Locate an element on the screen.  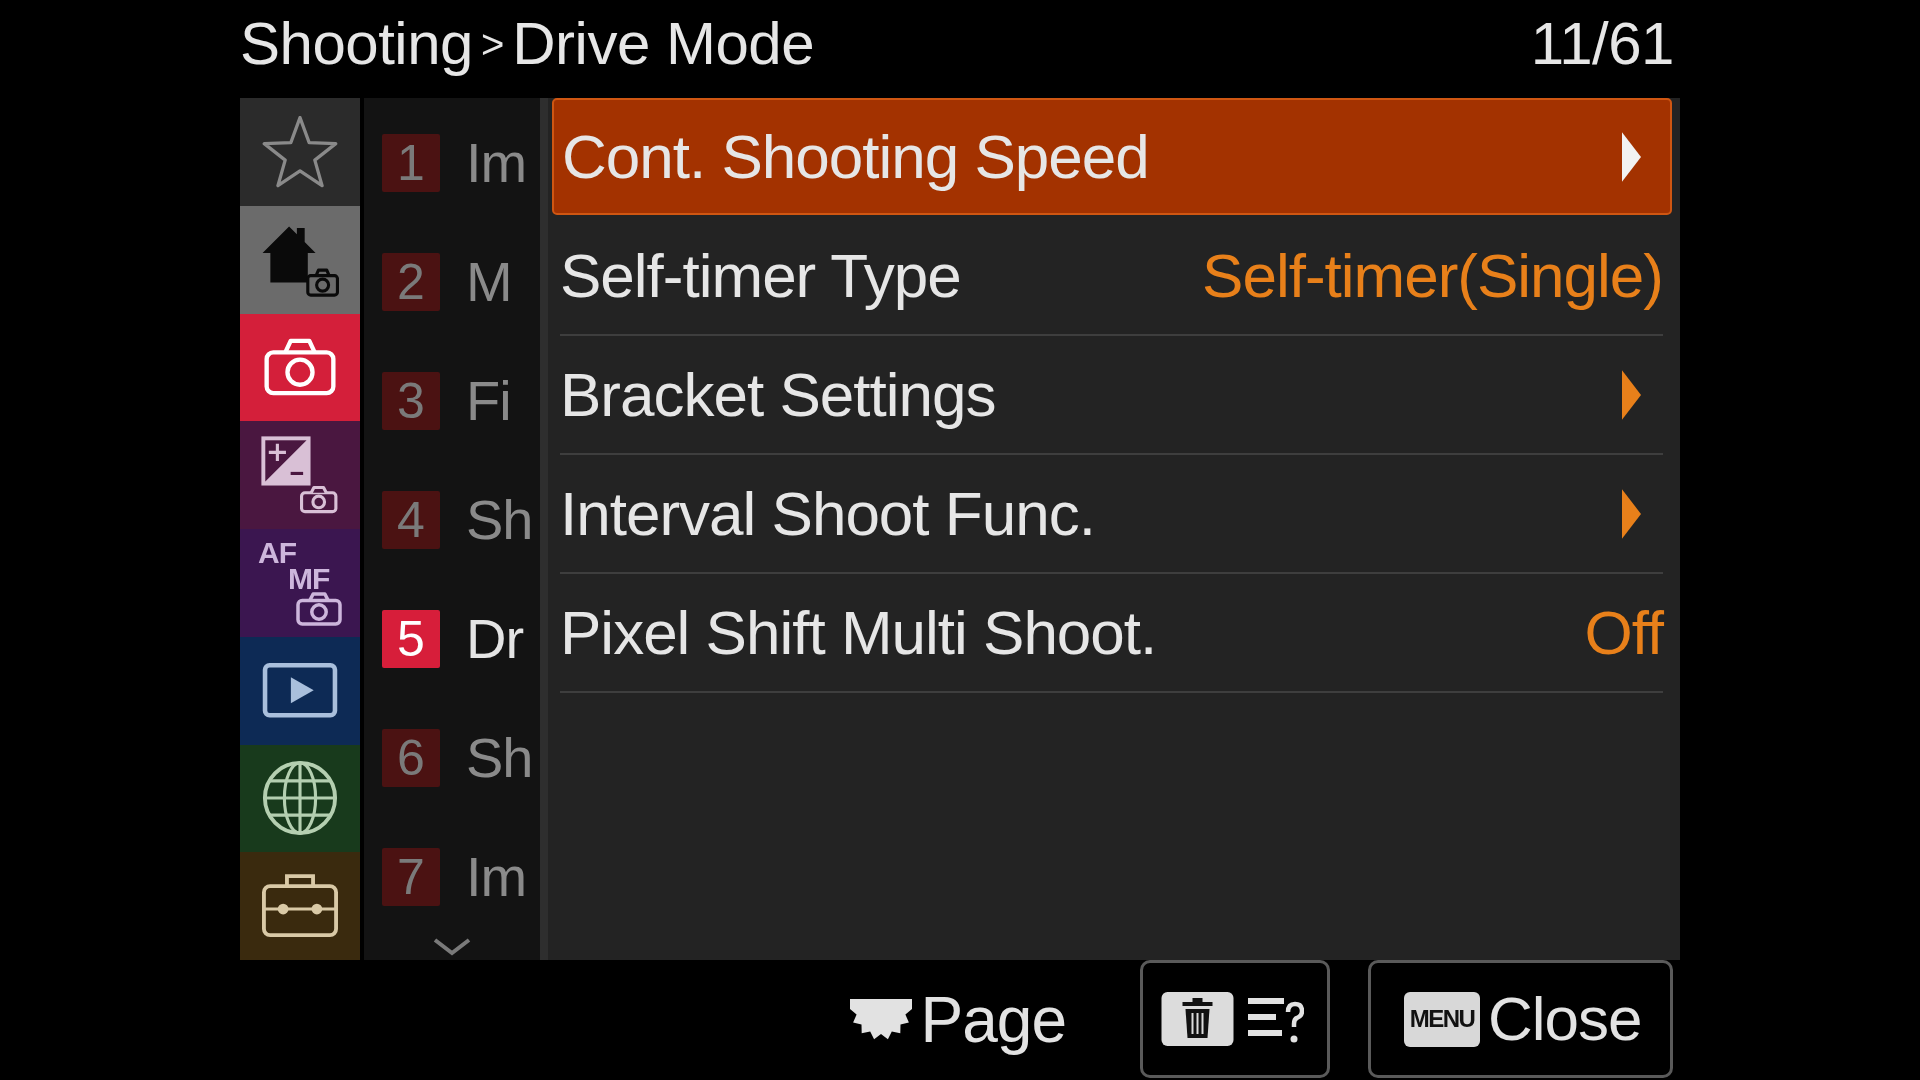
globe-icon is located at coordinates (300, 798).